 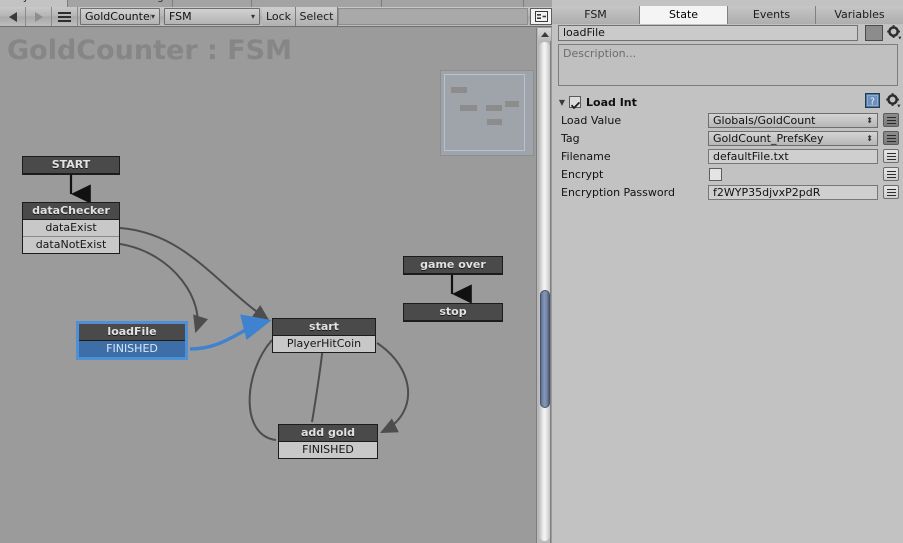 I want to click on action-header: ▼ Load Int, so click(x=727, y=102).